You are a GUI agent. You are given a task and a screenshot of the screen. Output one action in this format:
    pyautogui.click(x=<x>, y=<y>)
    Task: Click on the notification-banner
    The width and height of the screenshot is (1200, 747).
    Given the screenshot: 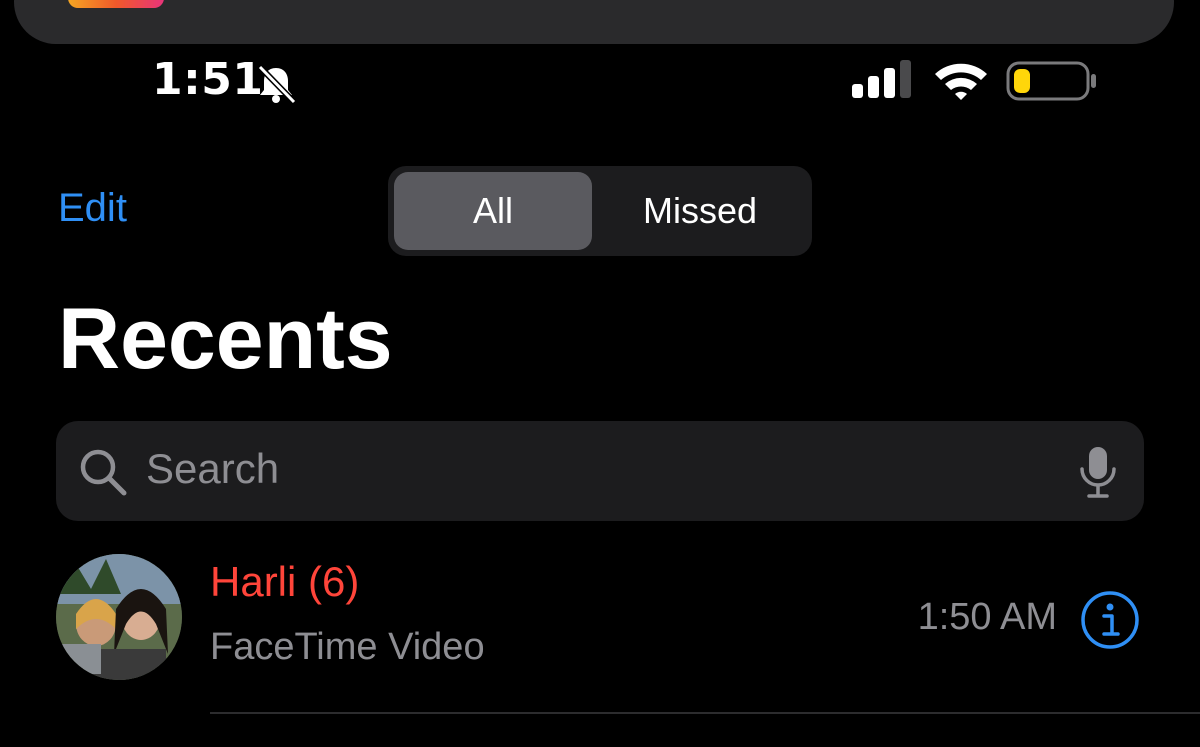 What is the action you would take?
    pyautogui.click(x=594, y=22)
    